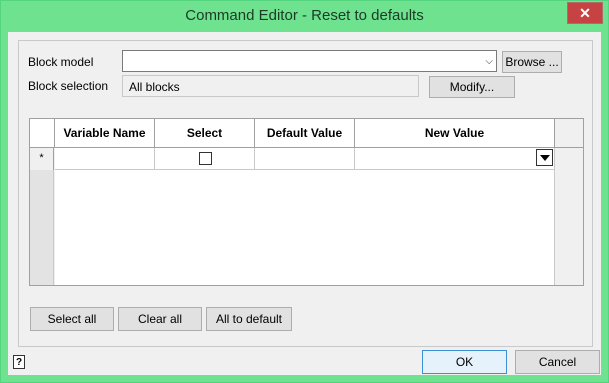  What do you see at coordinates (42, 133) in the screenshot?
I see `row-header-corner` at bounding box center [42, 133].